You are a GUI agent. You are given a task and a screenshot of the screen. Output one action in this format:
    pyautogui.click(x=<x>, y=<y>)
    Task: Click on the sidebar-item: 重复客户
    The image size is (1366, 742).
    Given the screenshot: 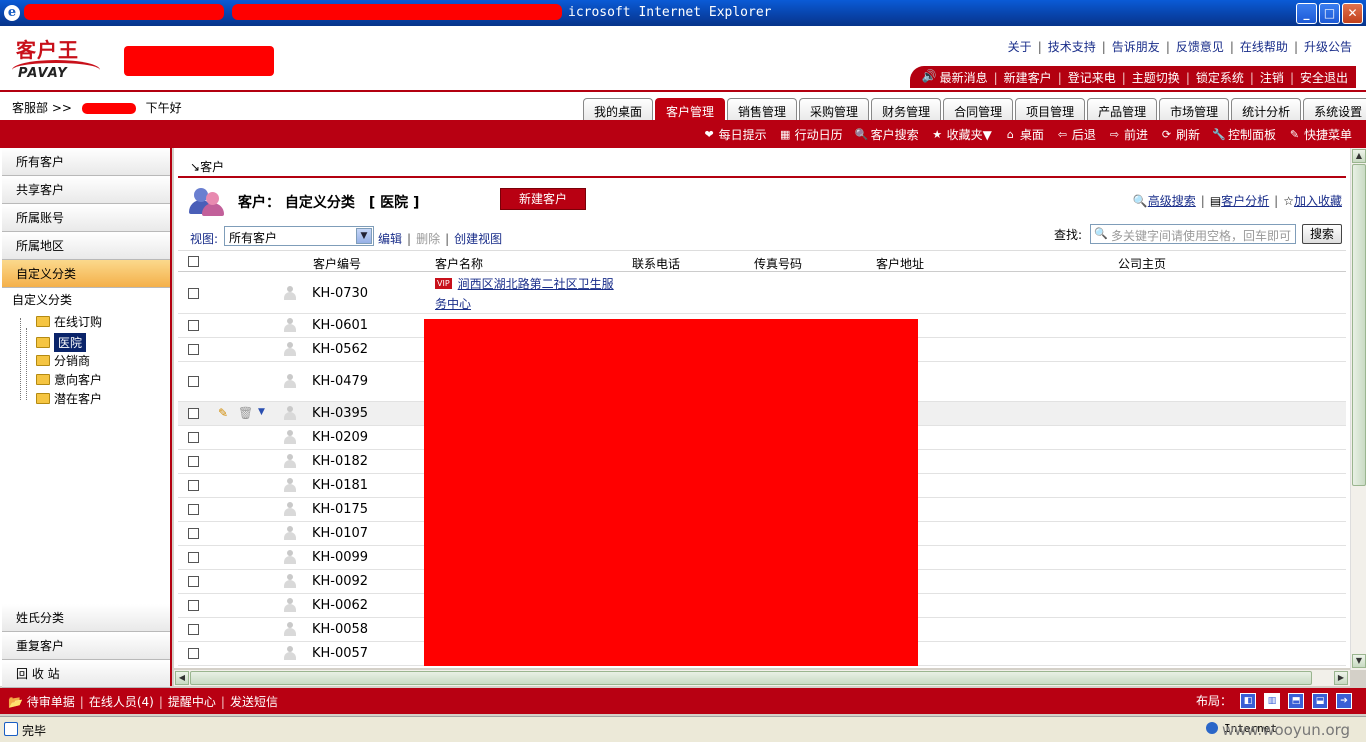 What is the action you would take?
    pyautogui.click(x=86, y=646)
    